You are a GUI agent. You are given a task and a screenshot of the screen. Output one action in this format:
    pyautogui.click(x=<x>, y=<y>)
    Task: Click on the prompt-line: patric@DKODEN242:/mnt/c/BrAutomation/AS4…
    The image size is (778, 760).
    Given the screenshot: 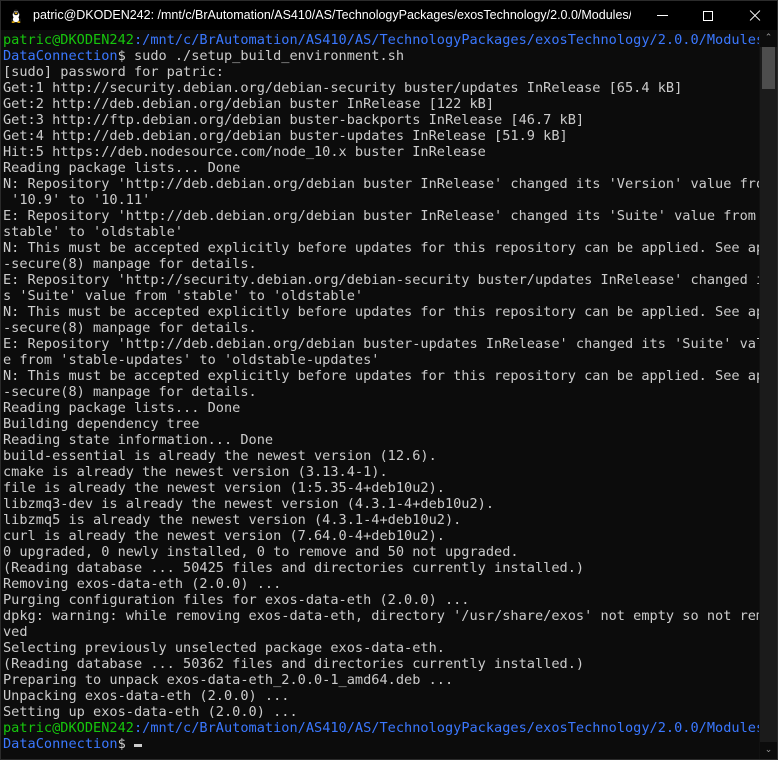 What is the action you would take?
    pyautogui.click(x=381, y=40)
    